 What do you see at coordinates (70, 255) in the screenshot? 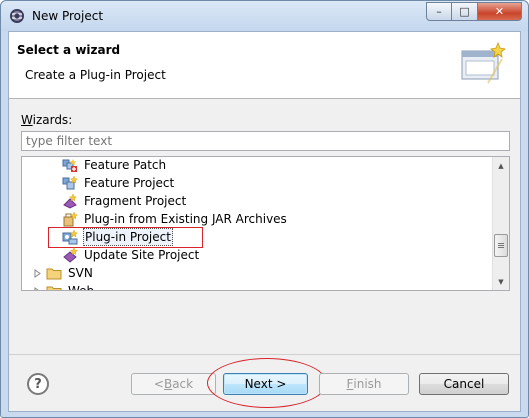
I see `update-site-icon` at bounding box center [70, 255].